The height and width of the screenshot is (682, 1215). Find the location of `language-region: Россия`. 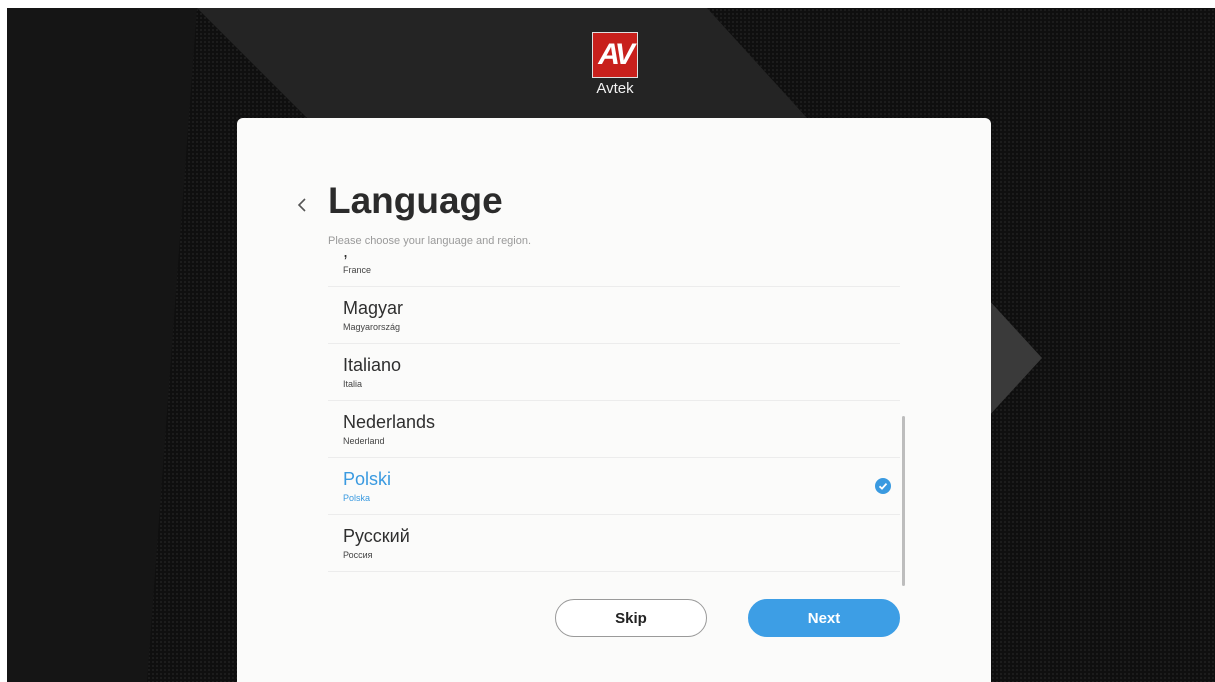

language-region: Россия is located at coordinates (358, 555).